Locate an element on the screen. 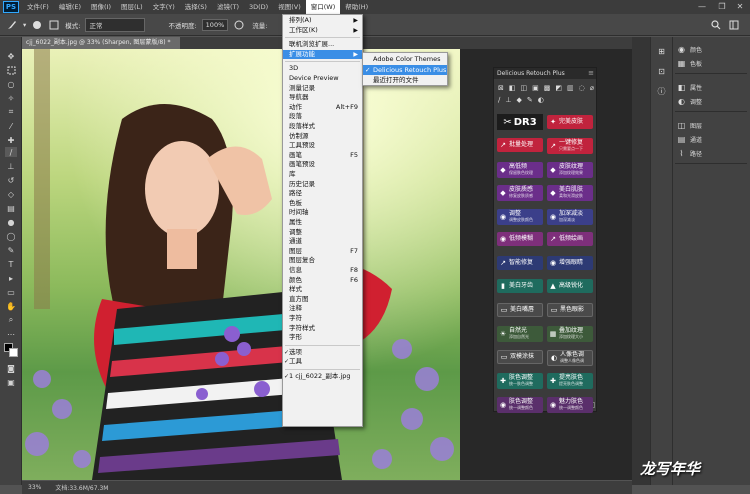 Image resolution: width=750 pixels, height=494 pixels. panel-tab: ◫ 图层 is located at coordinates (712, 125).